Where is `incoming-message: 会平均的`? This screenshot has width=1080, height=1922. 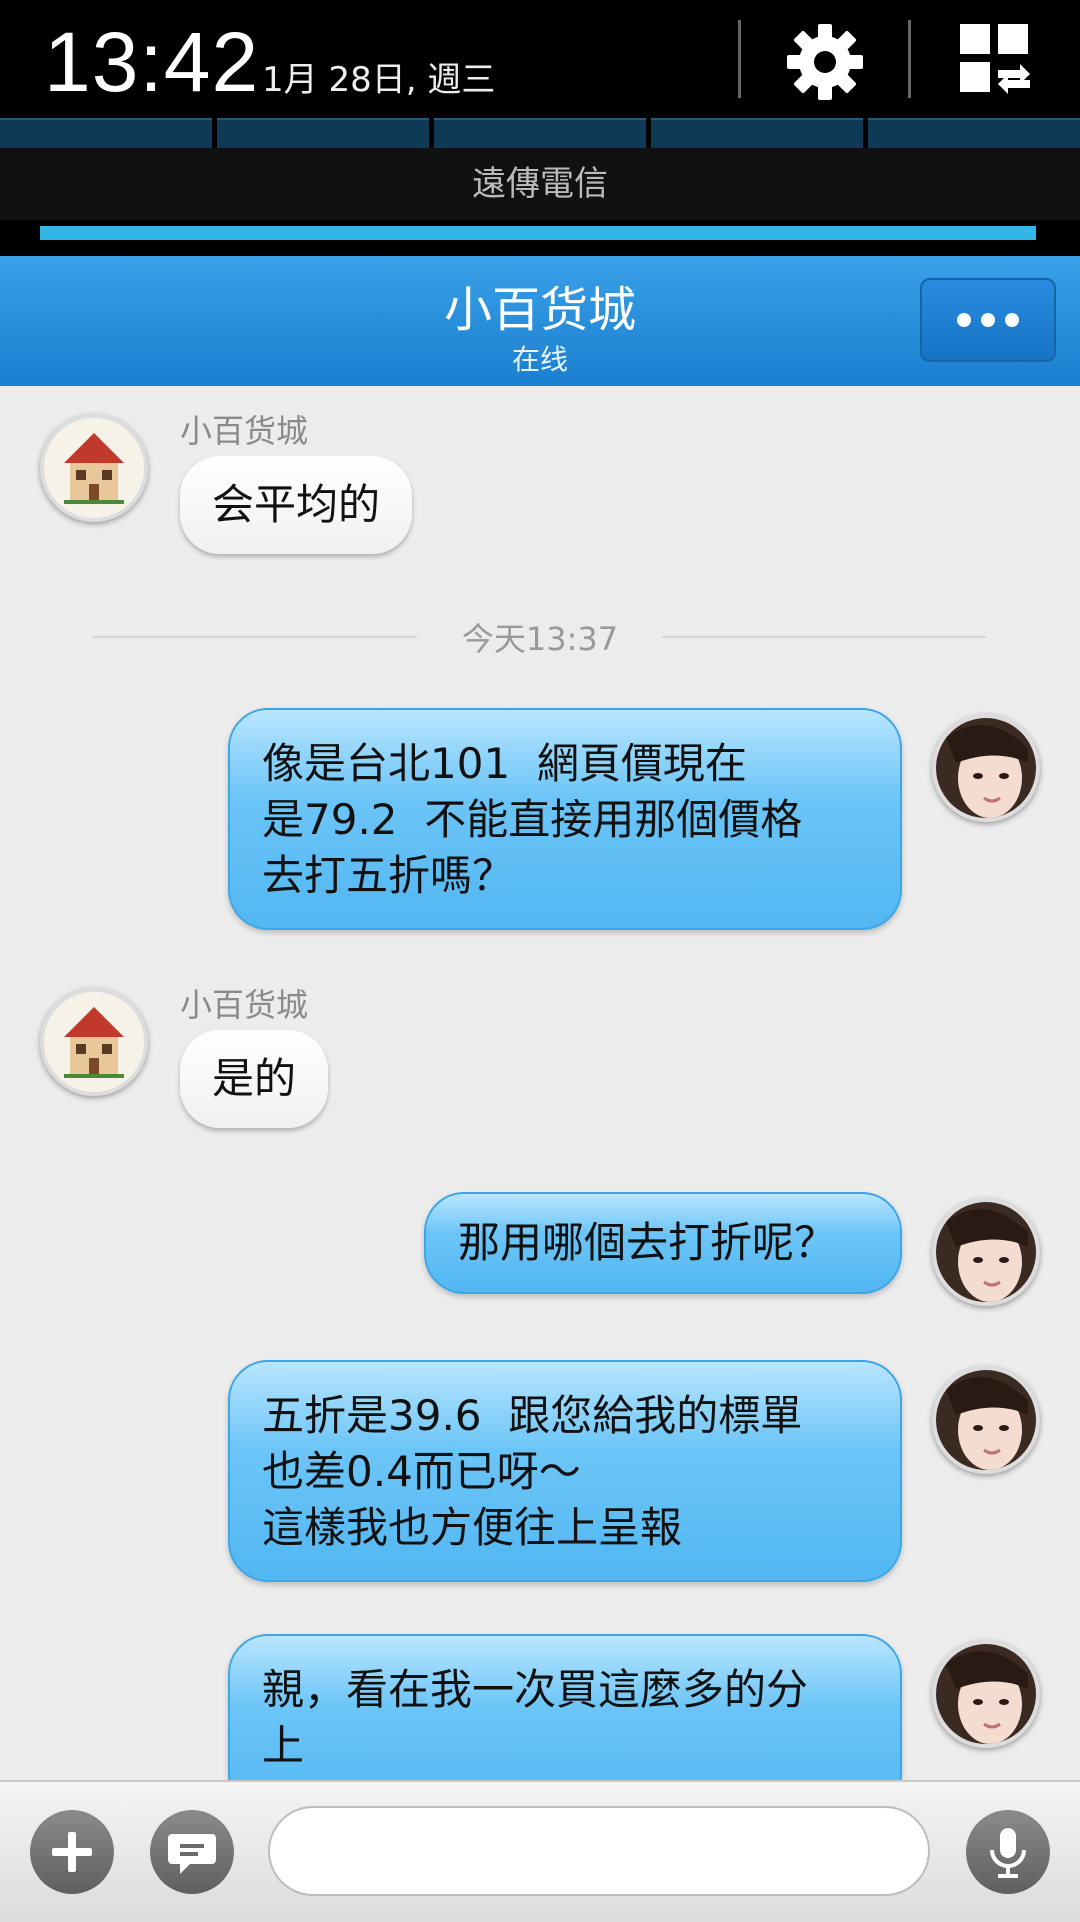
incoming-message: 会平均的 is located at coordinates (296, 505).